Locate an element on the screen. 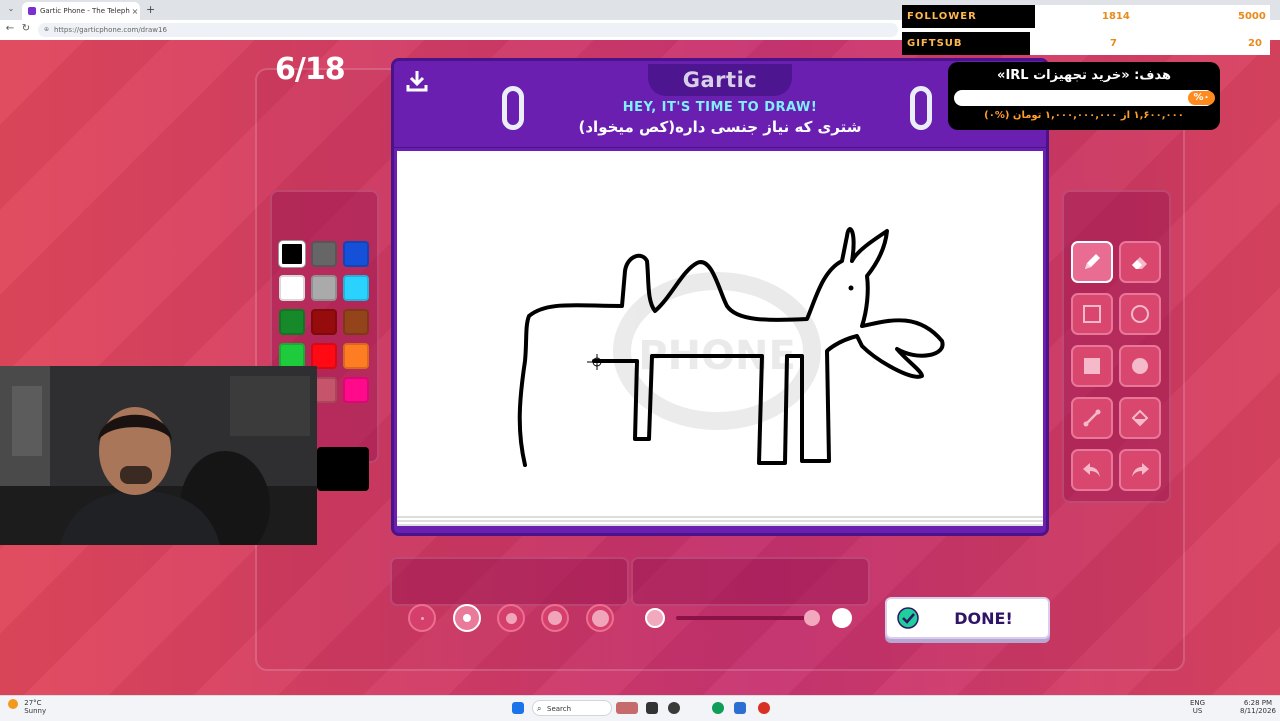 This screenshot has height=721, width=1280. reload-icon: ↻ is located at coordinates (26, 28).